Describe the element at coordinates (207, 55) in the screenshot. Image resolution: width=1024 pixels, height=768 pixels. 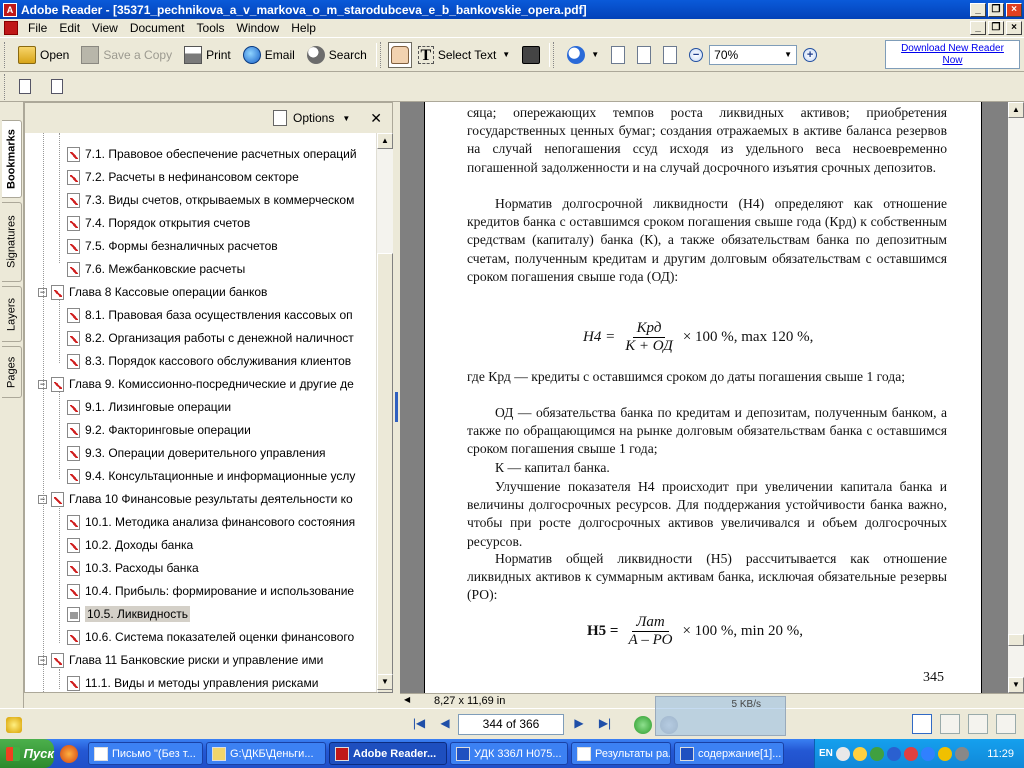
I see `print-button: Print` at that location.